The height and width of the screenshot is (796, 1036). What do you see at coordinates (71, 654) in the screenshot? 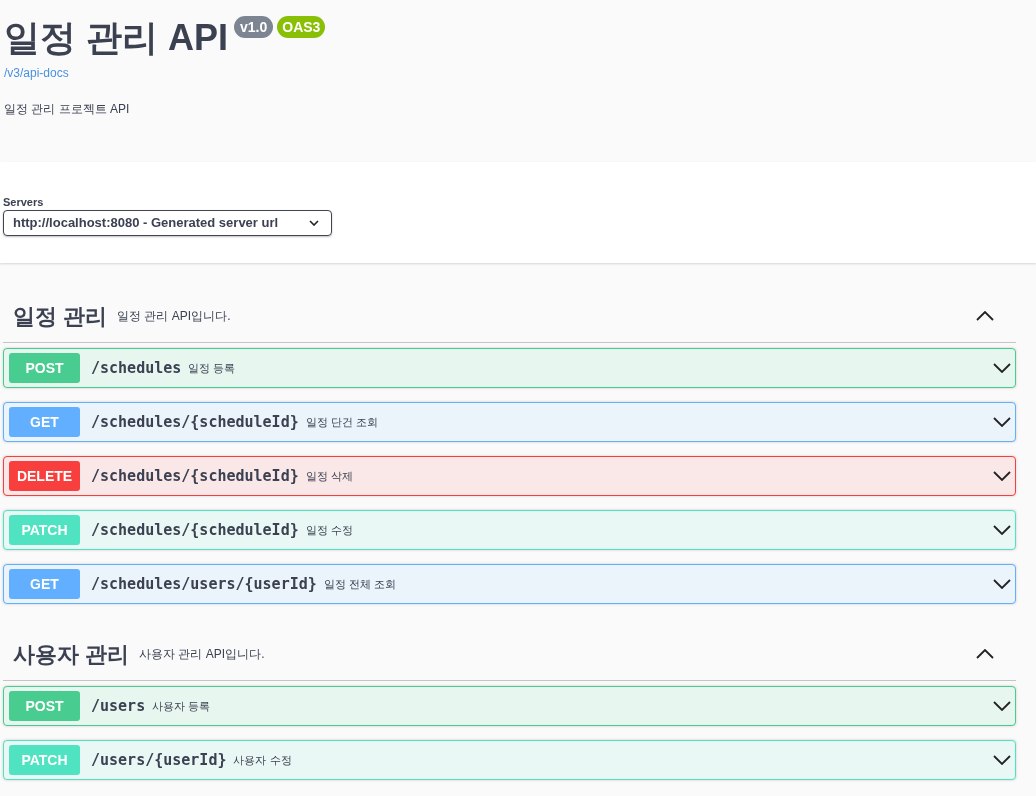
I see `tag-name: 사용자 관리` at bounding box center [71, 654].